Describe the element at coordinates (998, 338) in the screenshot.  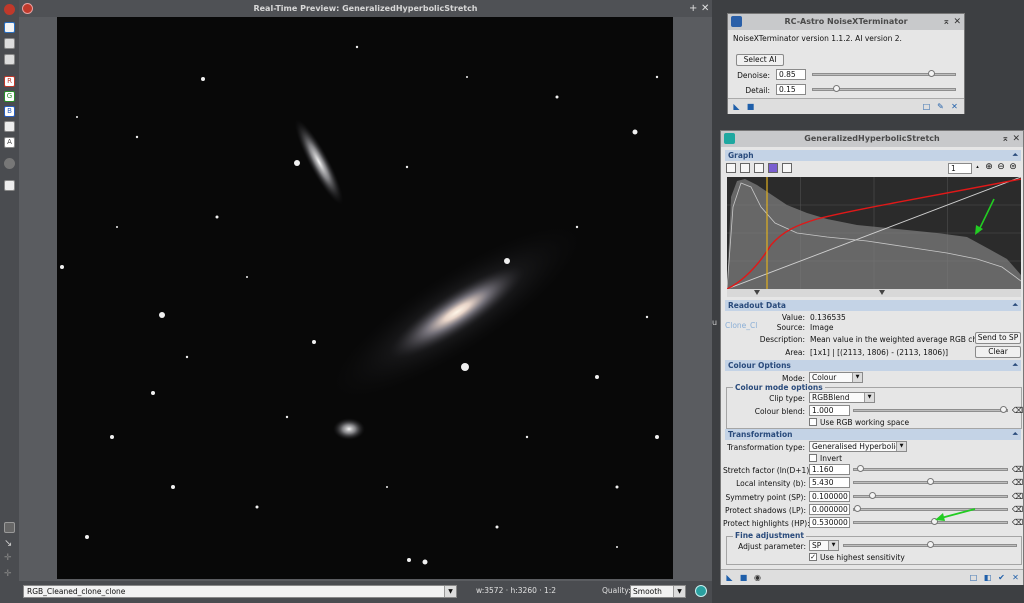
I see `send-to-sp-button: Send to SP` at that location.